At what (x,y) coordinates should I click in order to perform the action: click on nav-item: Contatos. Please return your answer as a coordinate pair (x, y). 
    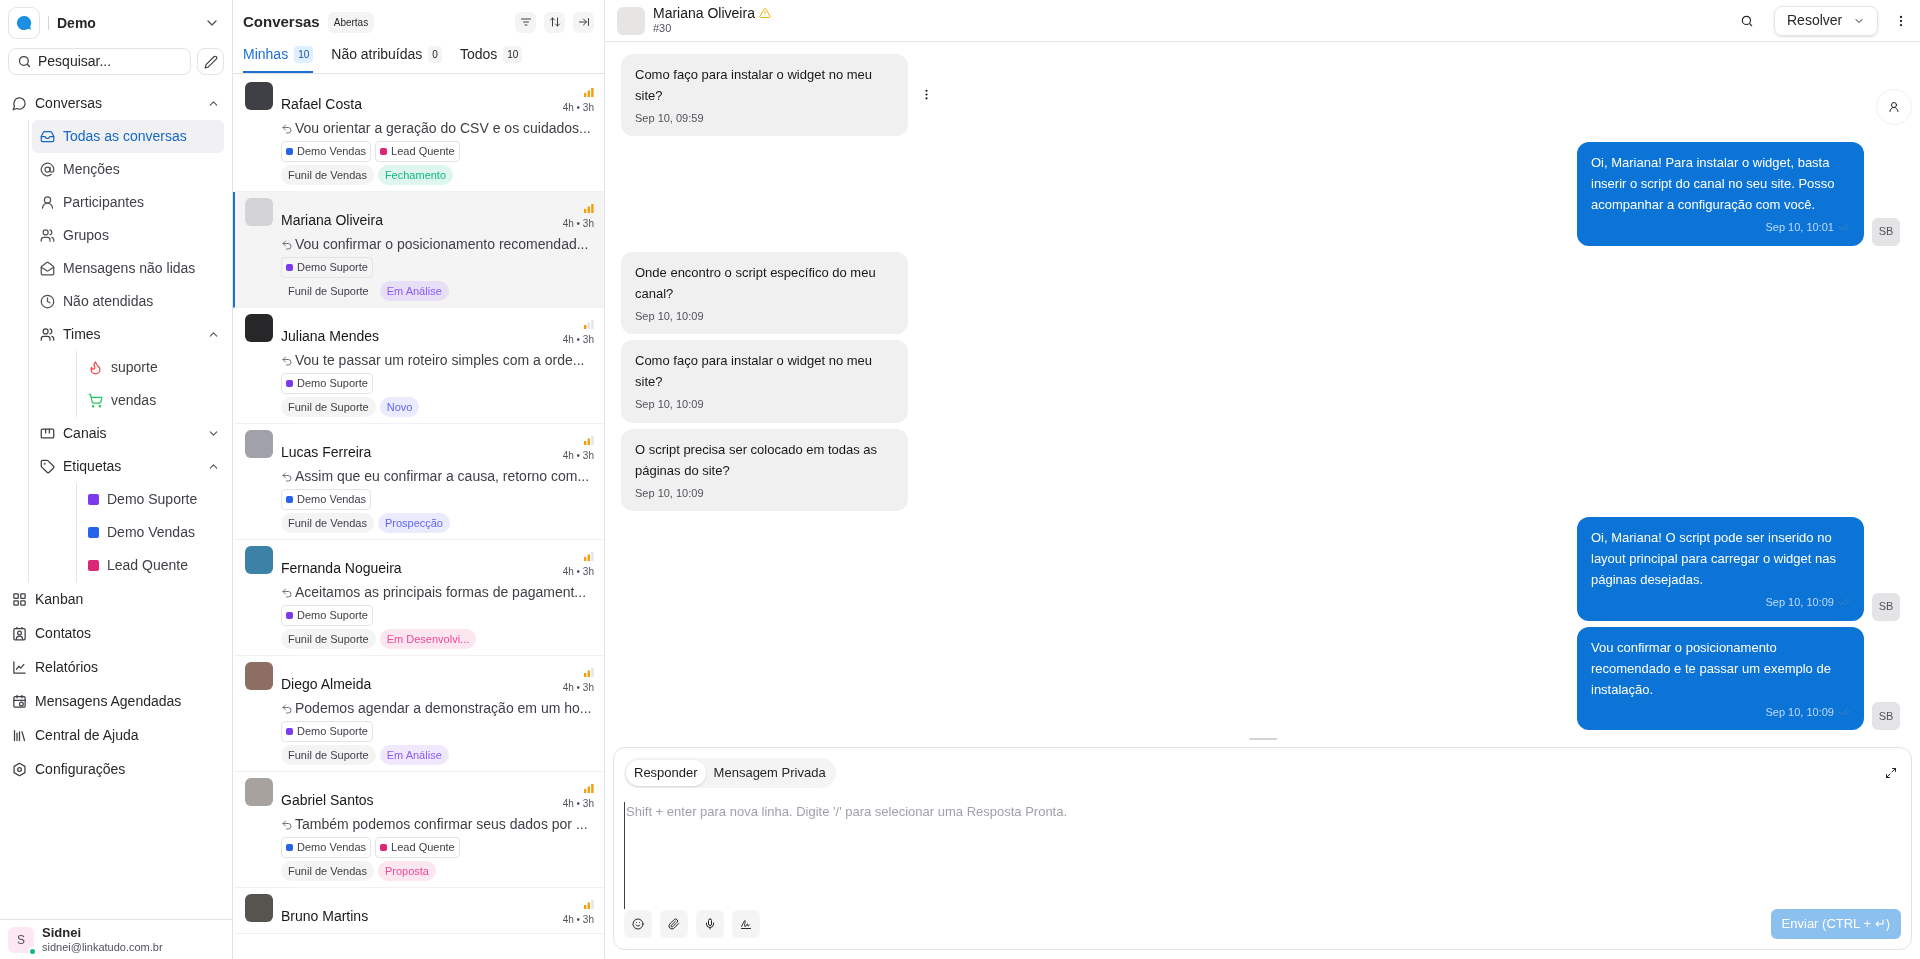
    Looking at the image, I should click on (116, 633).